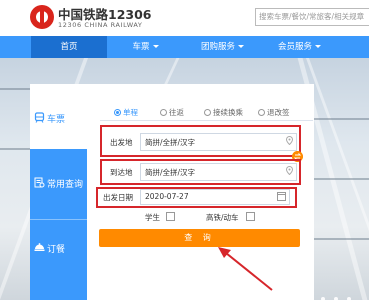  Describe the element at coordinates (245, 269) in the screenshot. I see `annotation-arrow-icon` at that location.